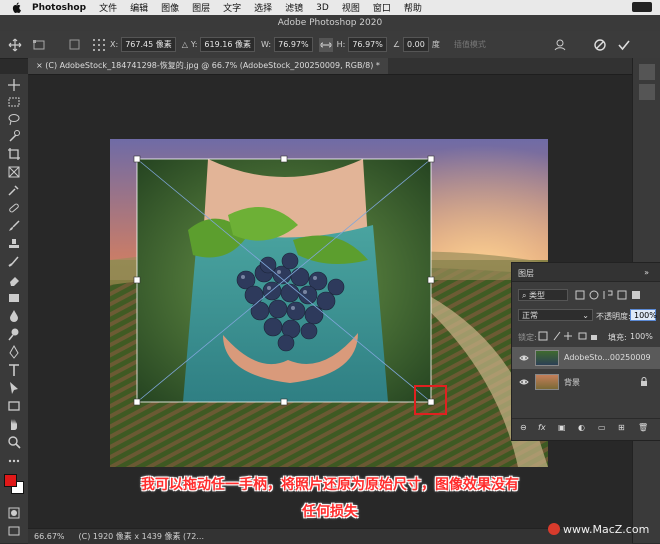 This screenshot has height=544, width=660. I want to click on lock-icon, so click(644, 381).